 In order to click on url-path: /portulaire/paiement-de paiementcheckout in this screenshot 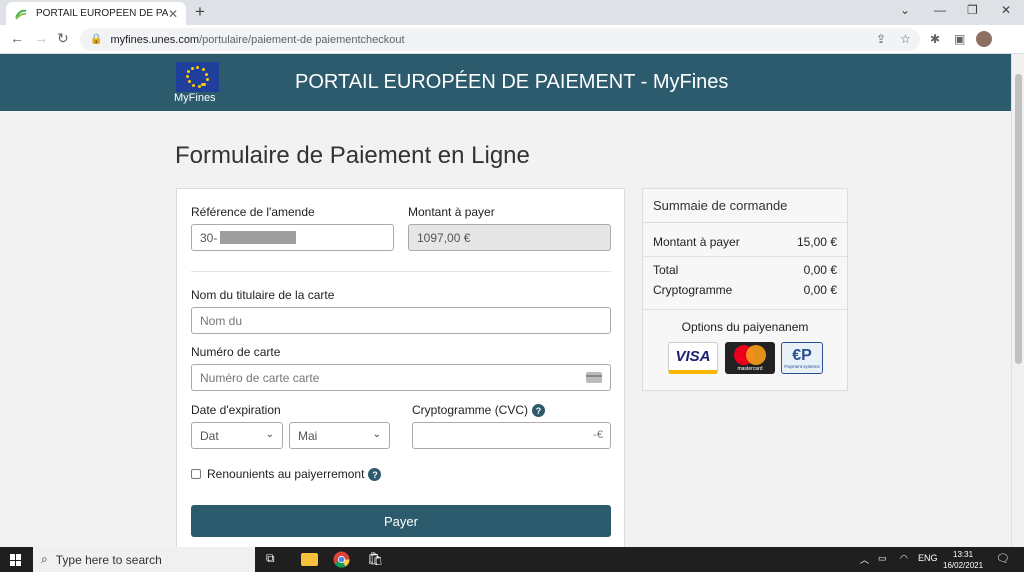, I will do `click(302, 39)`.